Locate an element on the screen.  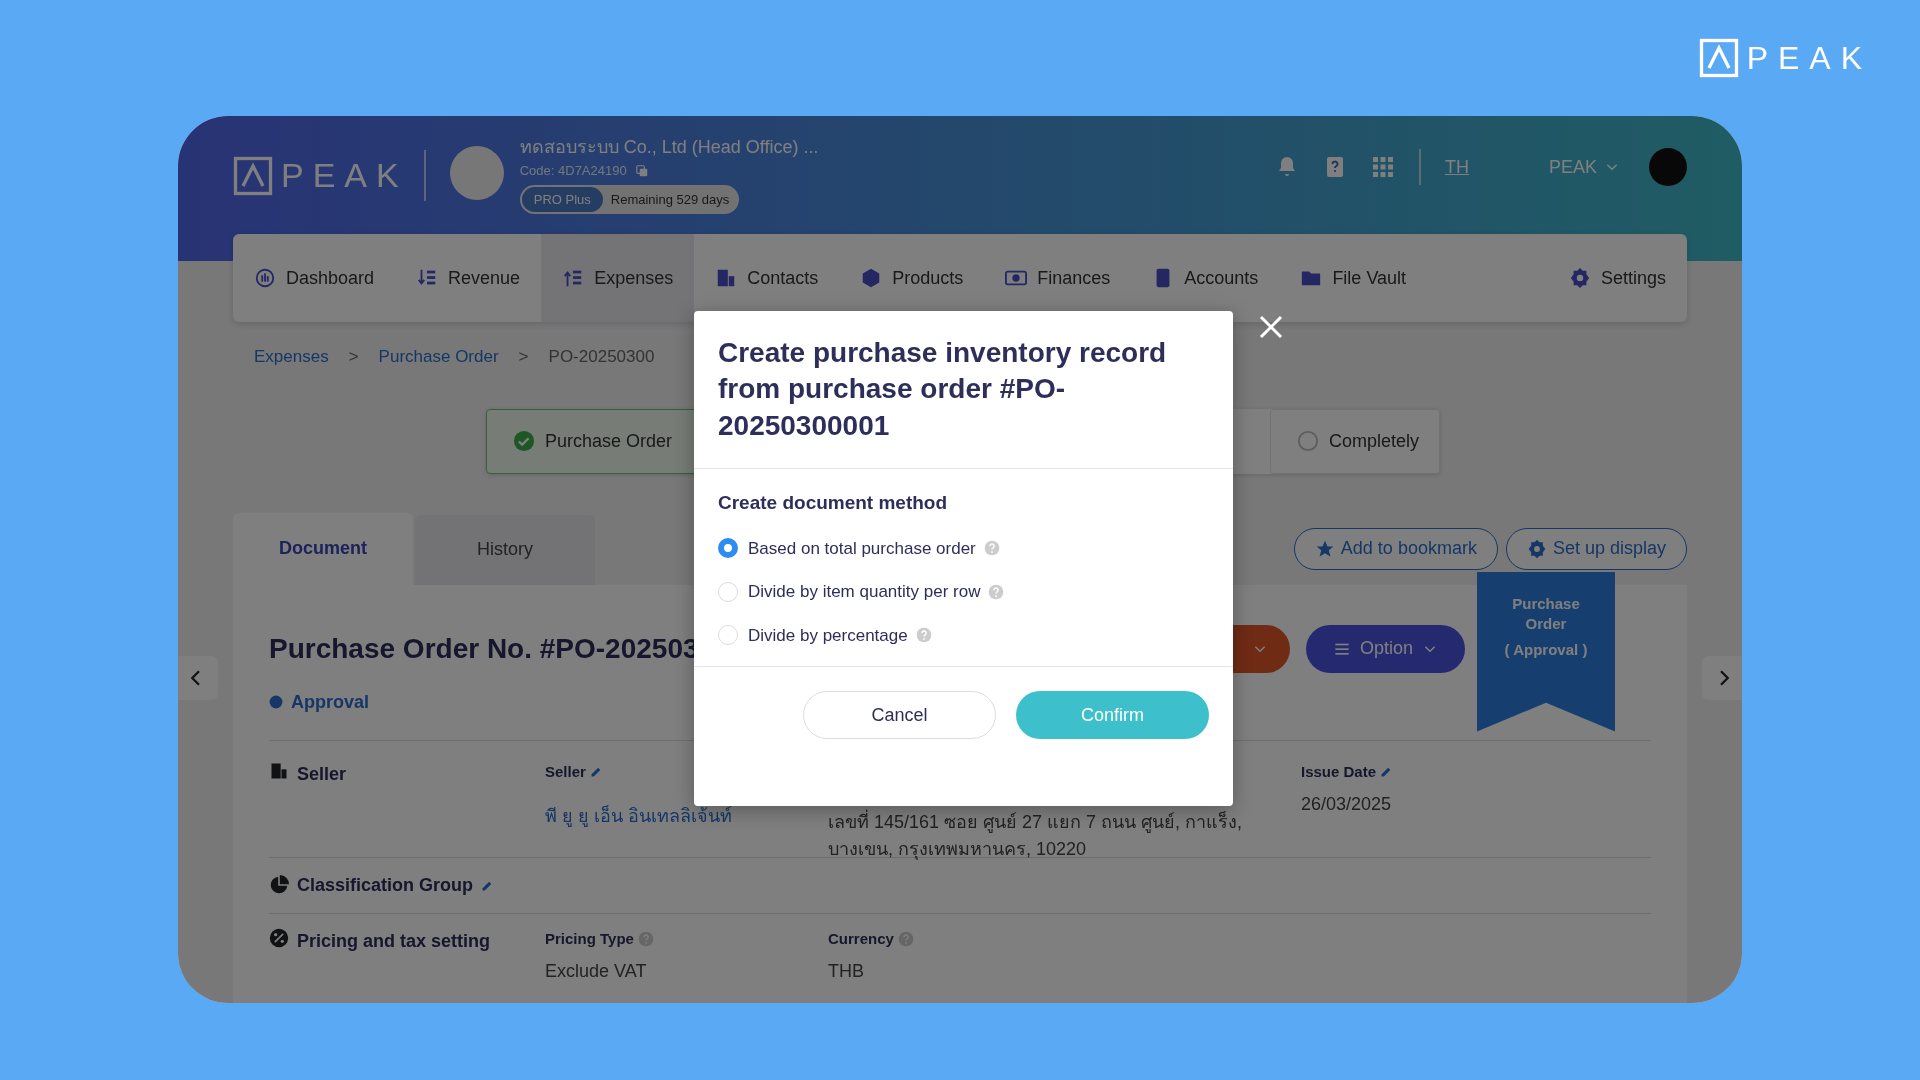
section-label: Create document method is located at coordinates (833, 503).